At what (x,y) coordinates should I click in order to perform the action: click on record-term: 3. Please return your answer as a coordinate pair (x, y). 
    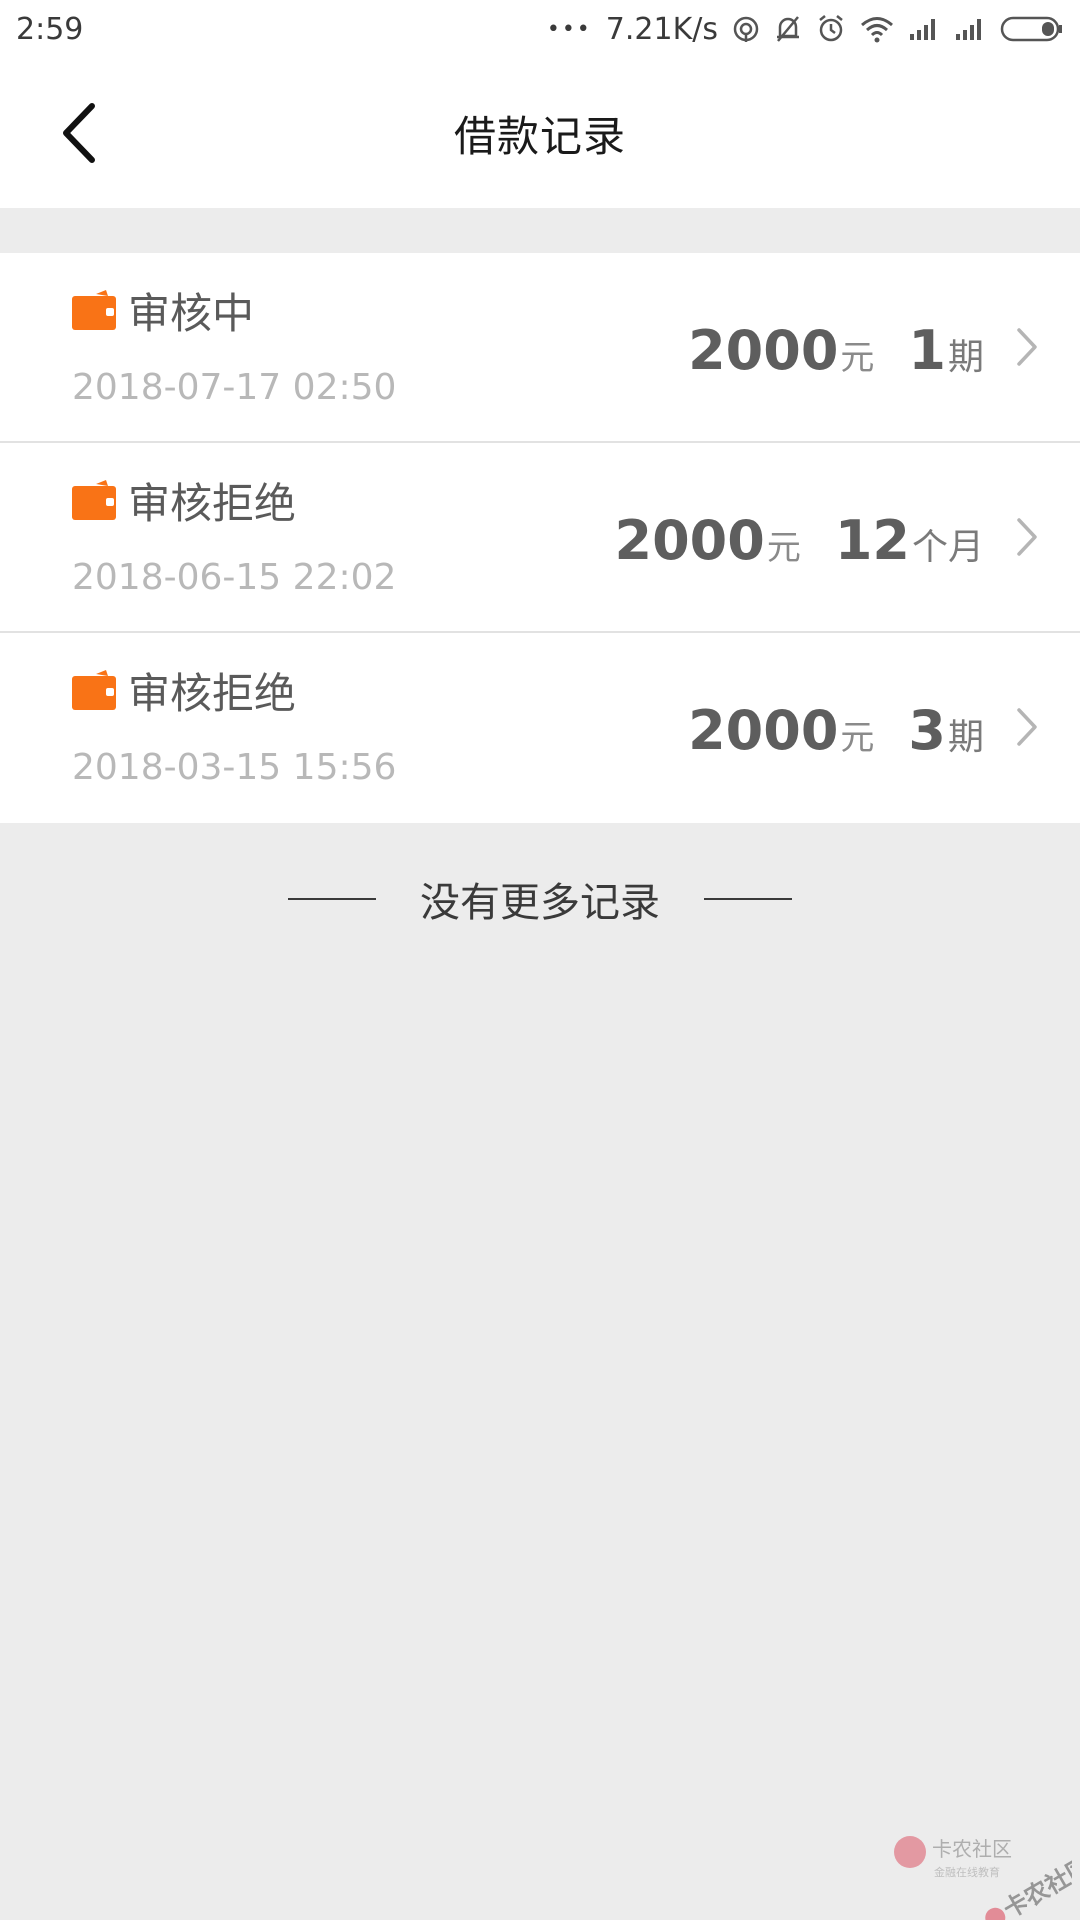
    Looking at the image, I should click on (927, 730).